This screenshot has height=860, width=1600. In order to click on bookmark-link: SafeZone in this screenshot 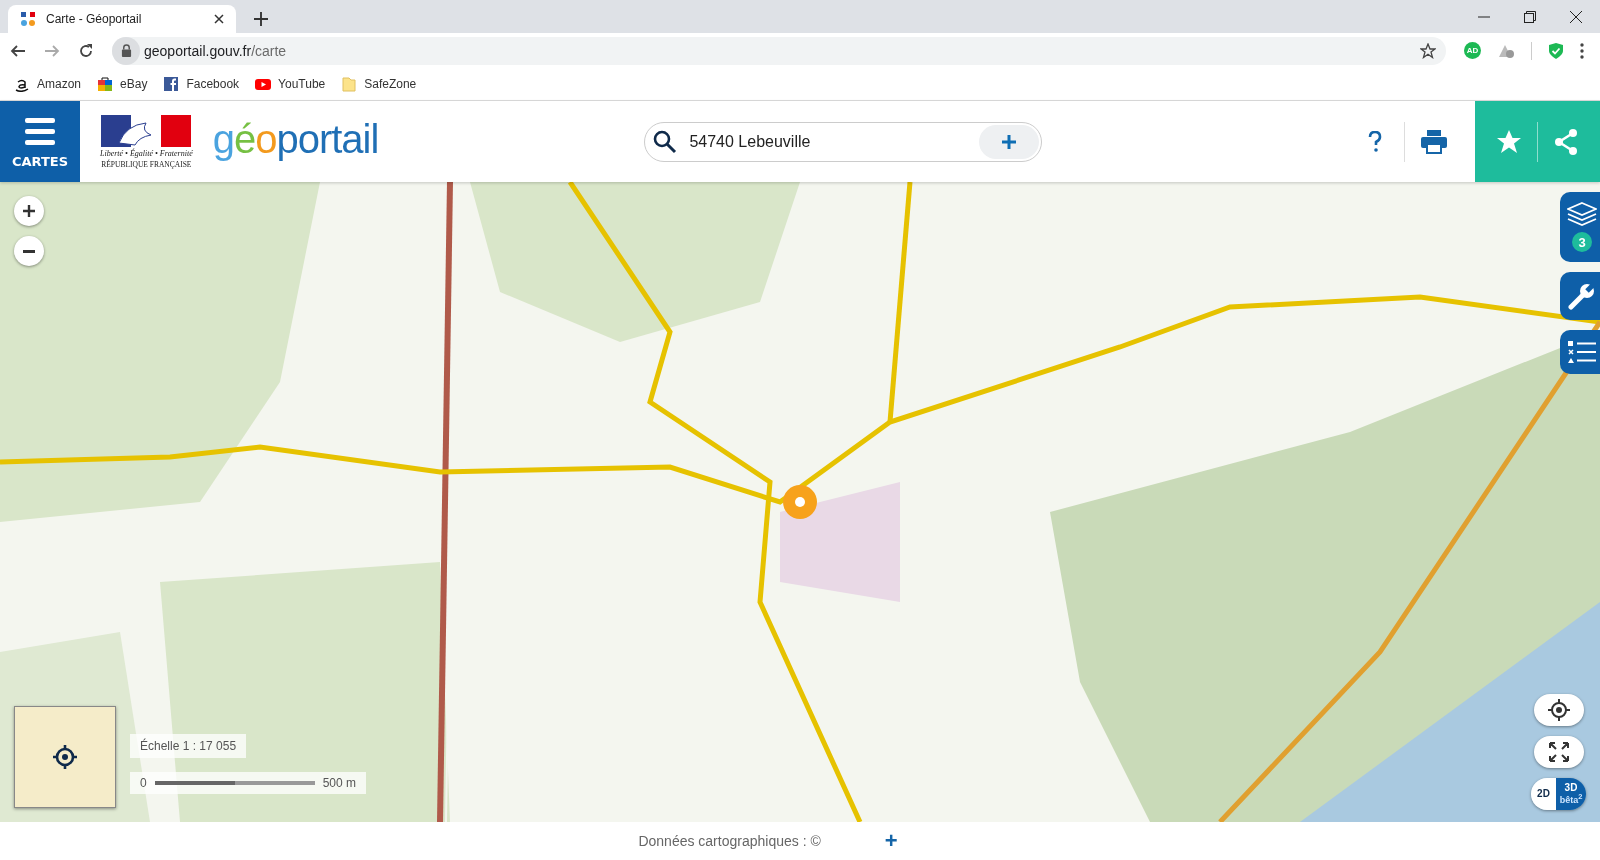, I will do `click(379, 84)`.